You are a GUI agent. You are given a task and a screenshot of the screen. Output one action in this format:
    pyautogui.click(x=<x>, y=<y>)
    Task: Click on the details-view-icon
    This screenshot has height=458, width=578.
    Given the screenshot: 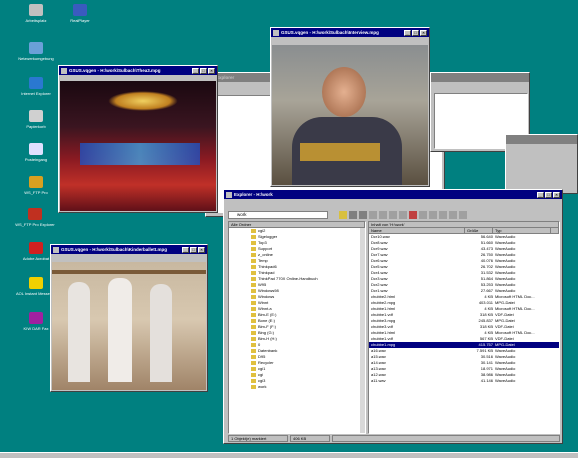 What is the action you would take?
    pyautogui.click(x=463, y=215)
    